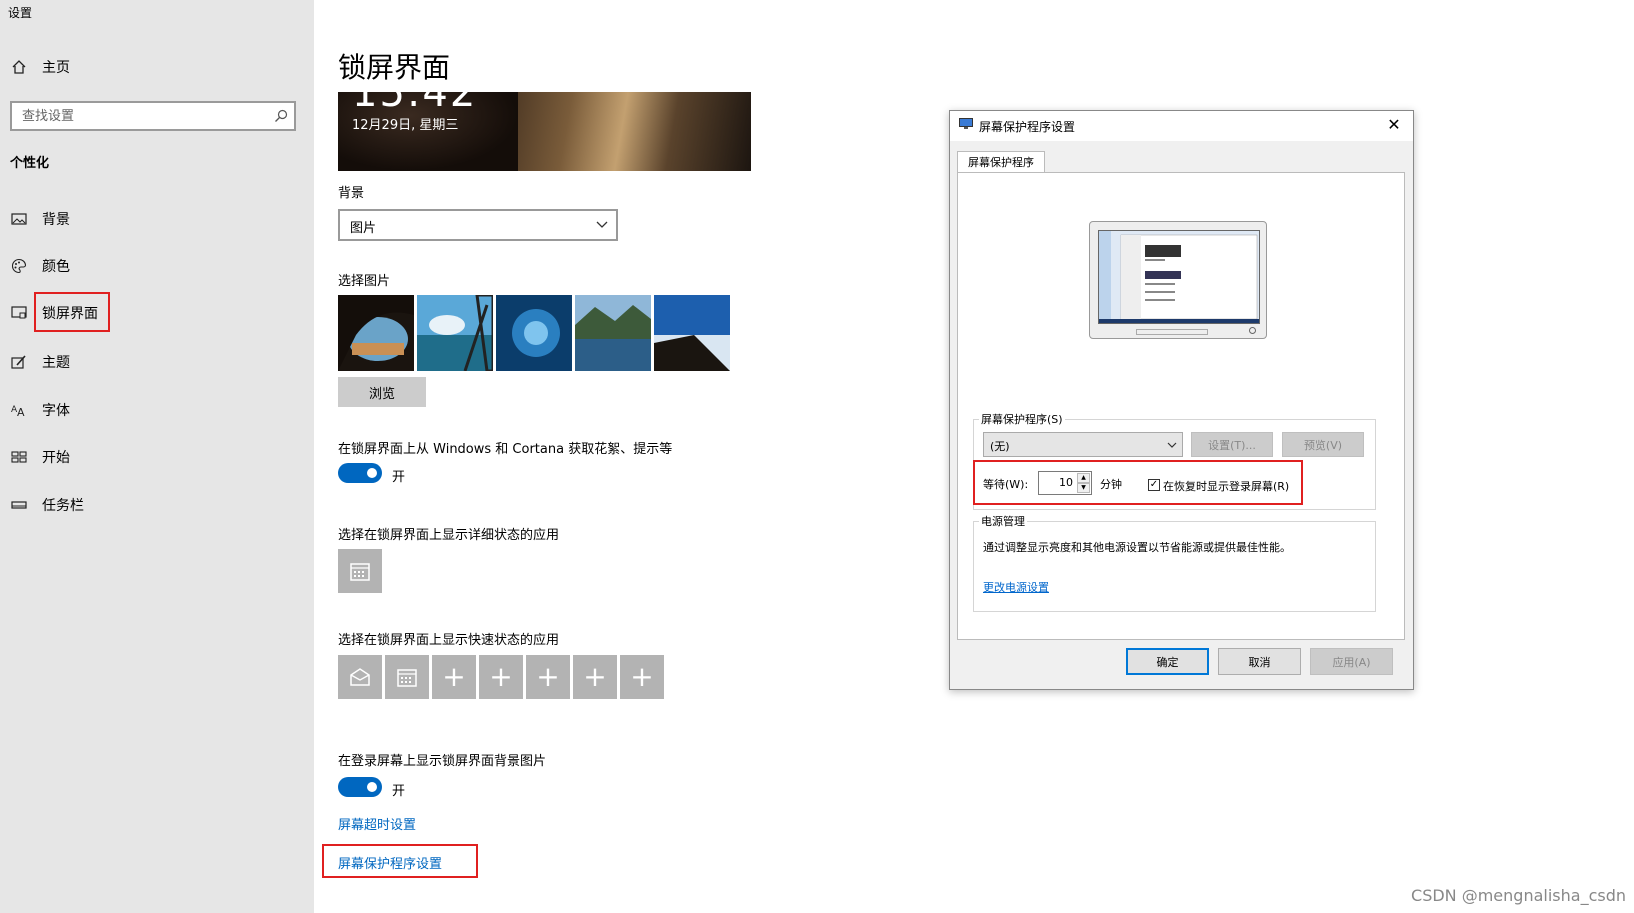  What do you see at coordinates (351, 193) in the screenshot?
I see `background-label: 背景` at bounding box center [351, 193].